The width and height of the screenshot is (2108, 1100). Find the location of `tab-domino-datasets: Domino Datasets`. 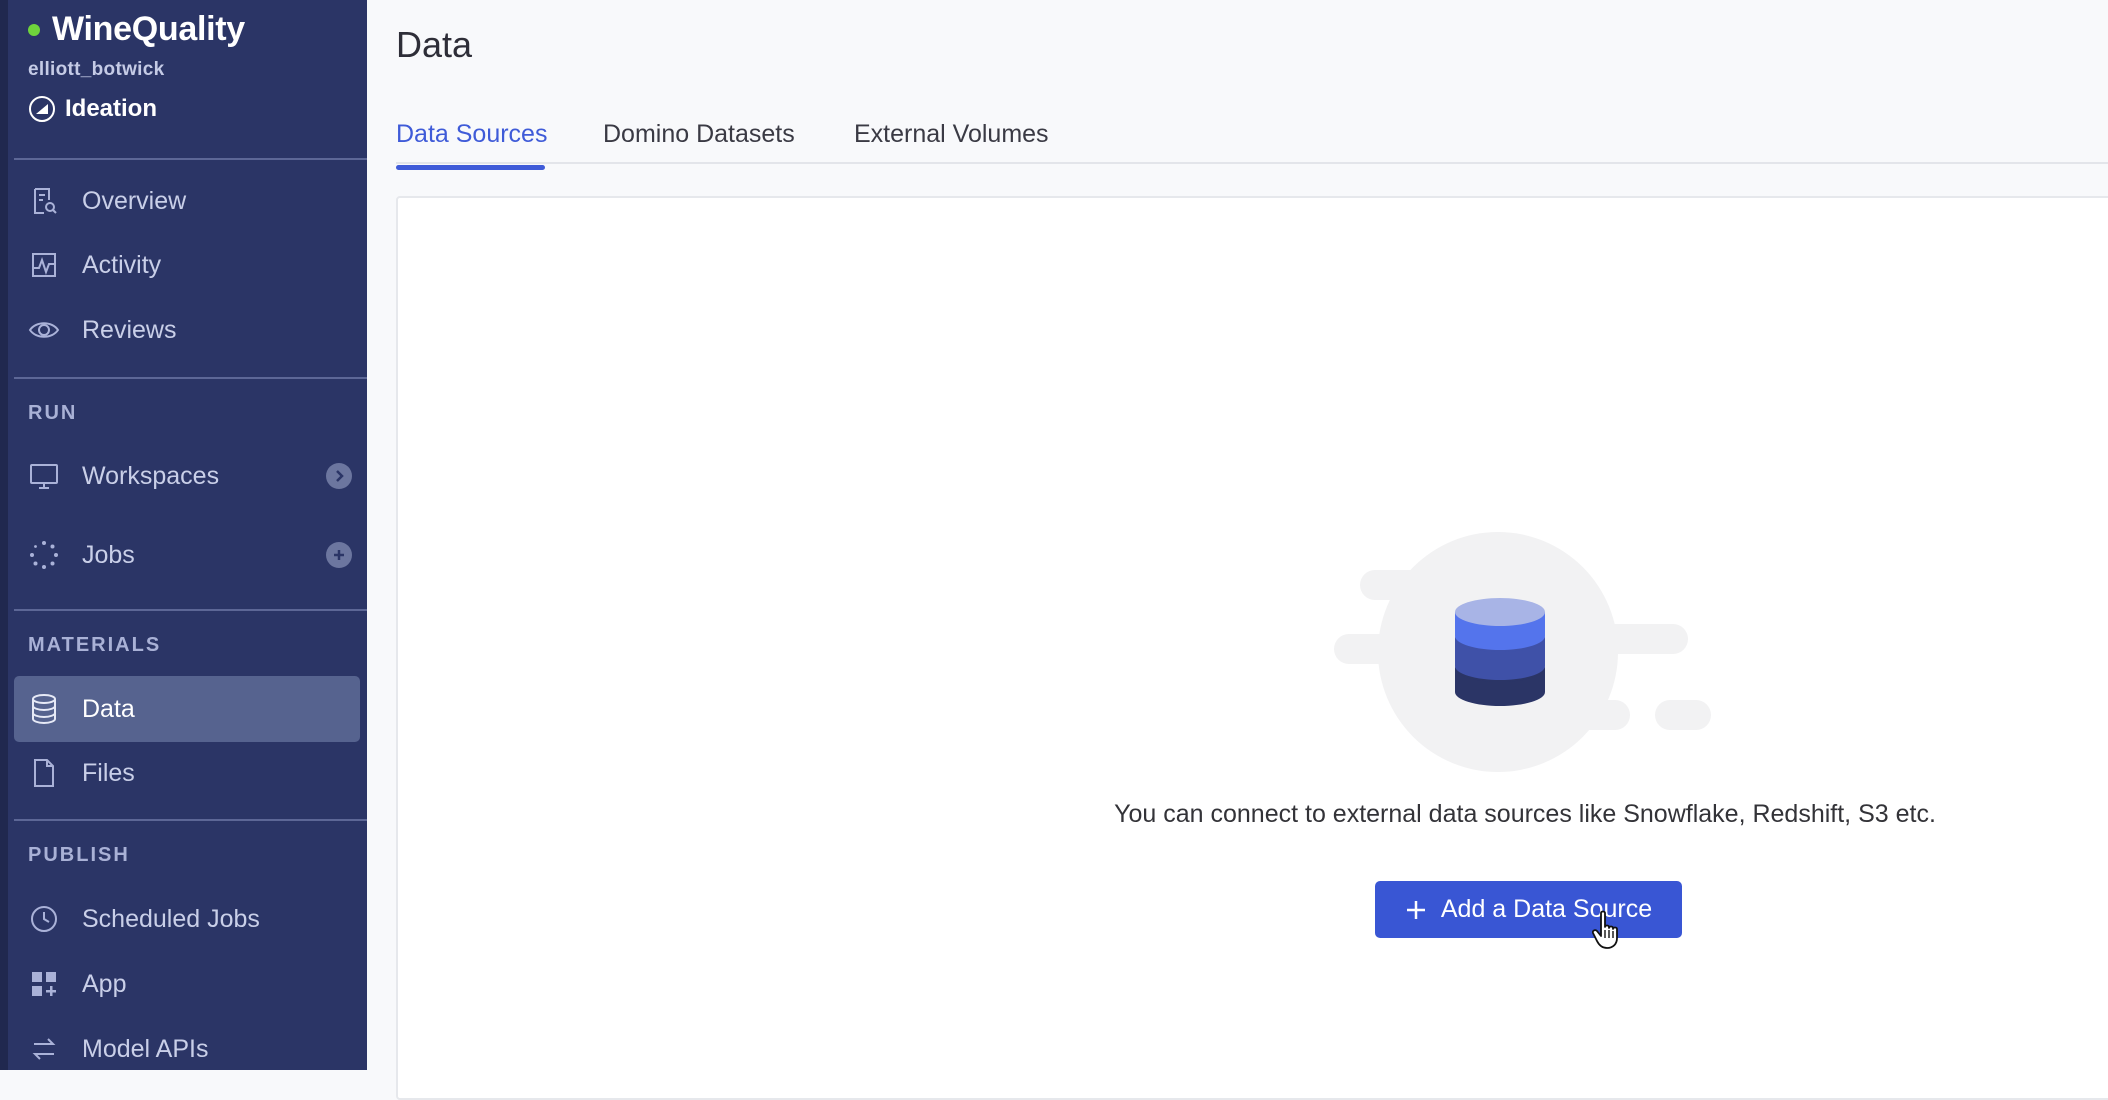

tab-domino-datasets: Domino Datasets is located at coordinates (699, 134).